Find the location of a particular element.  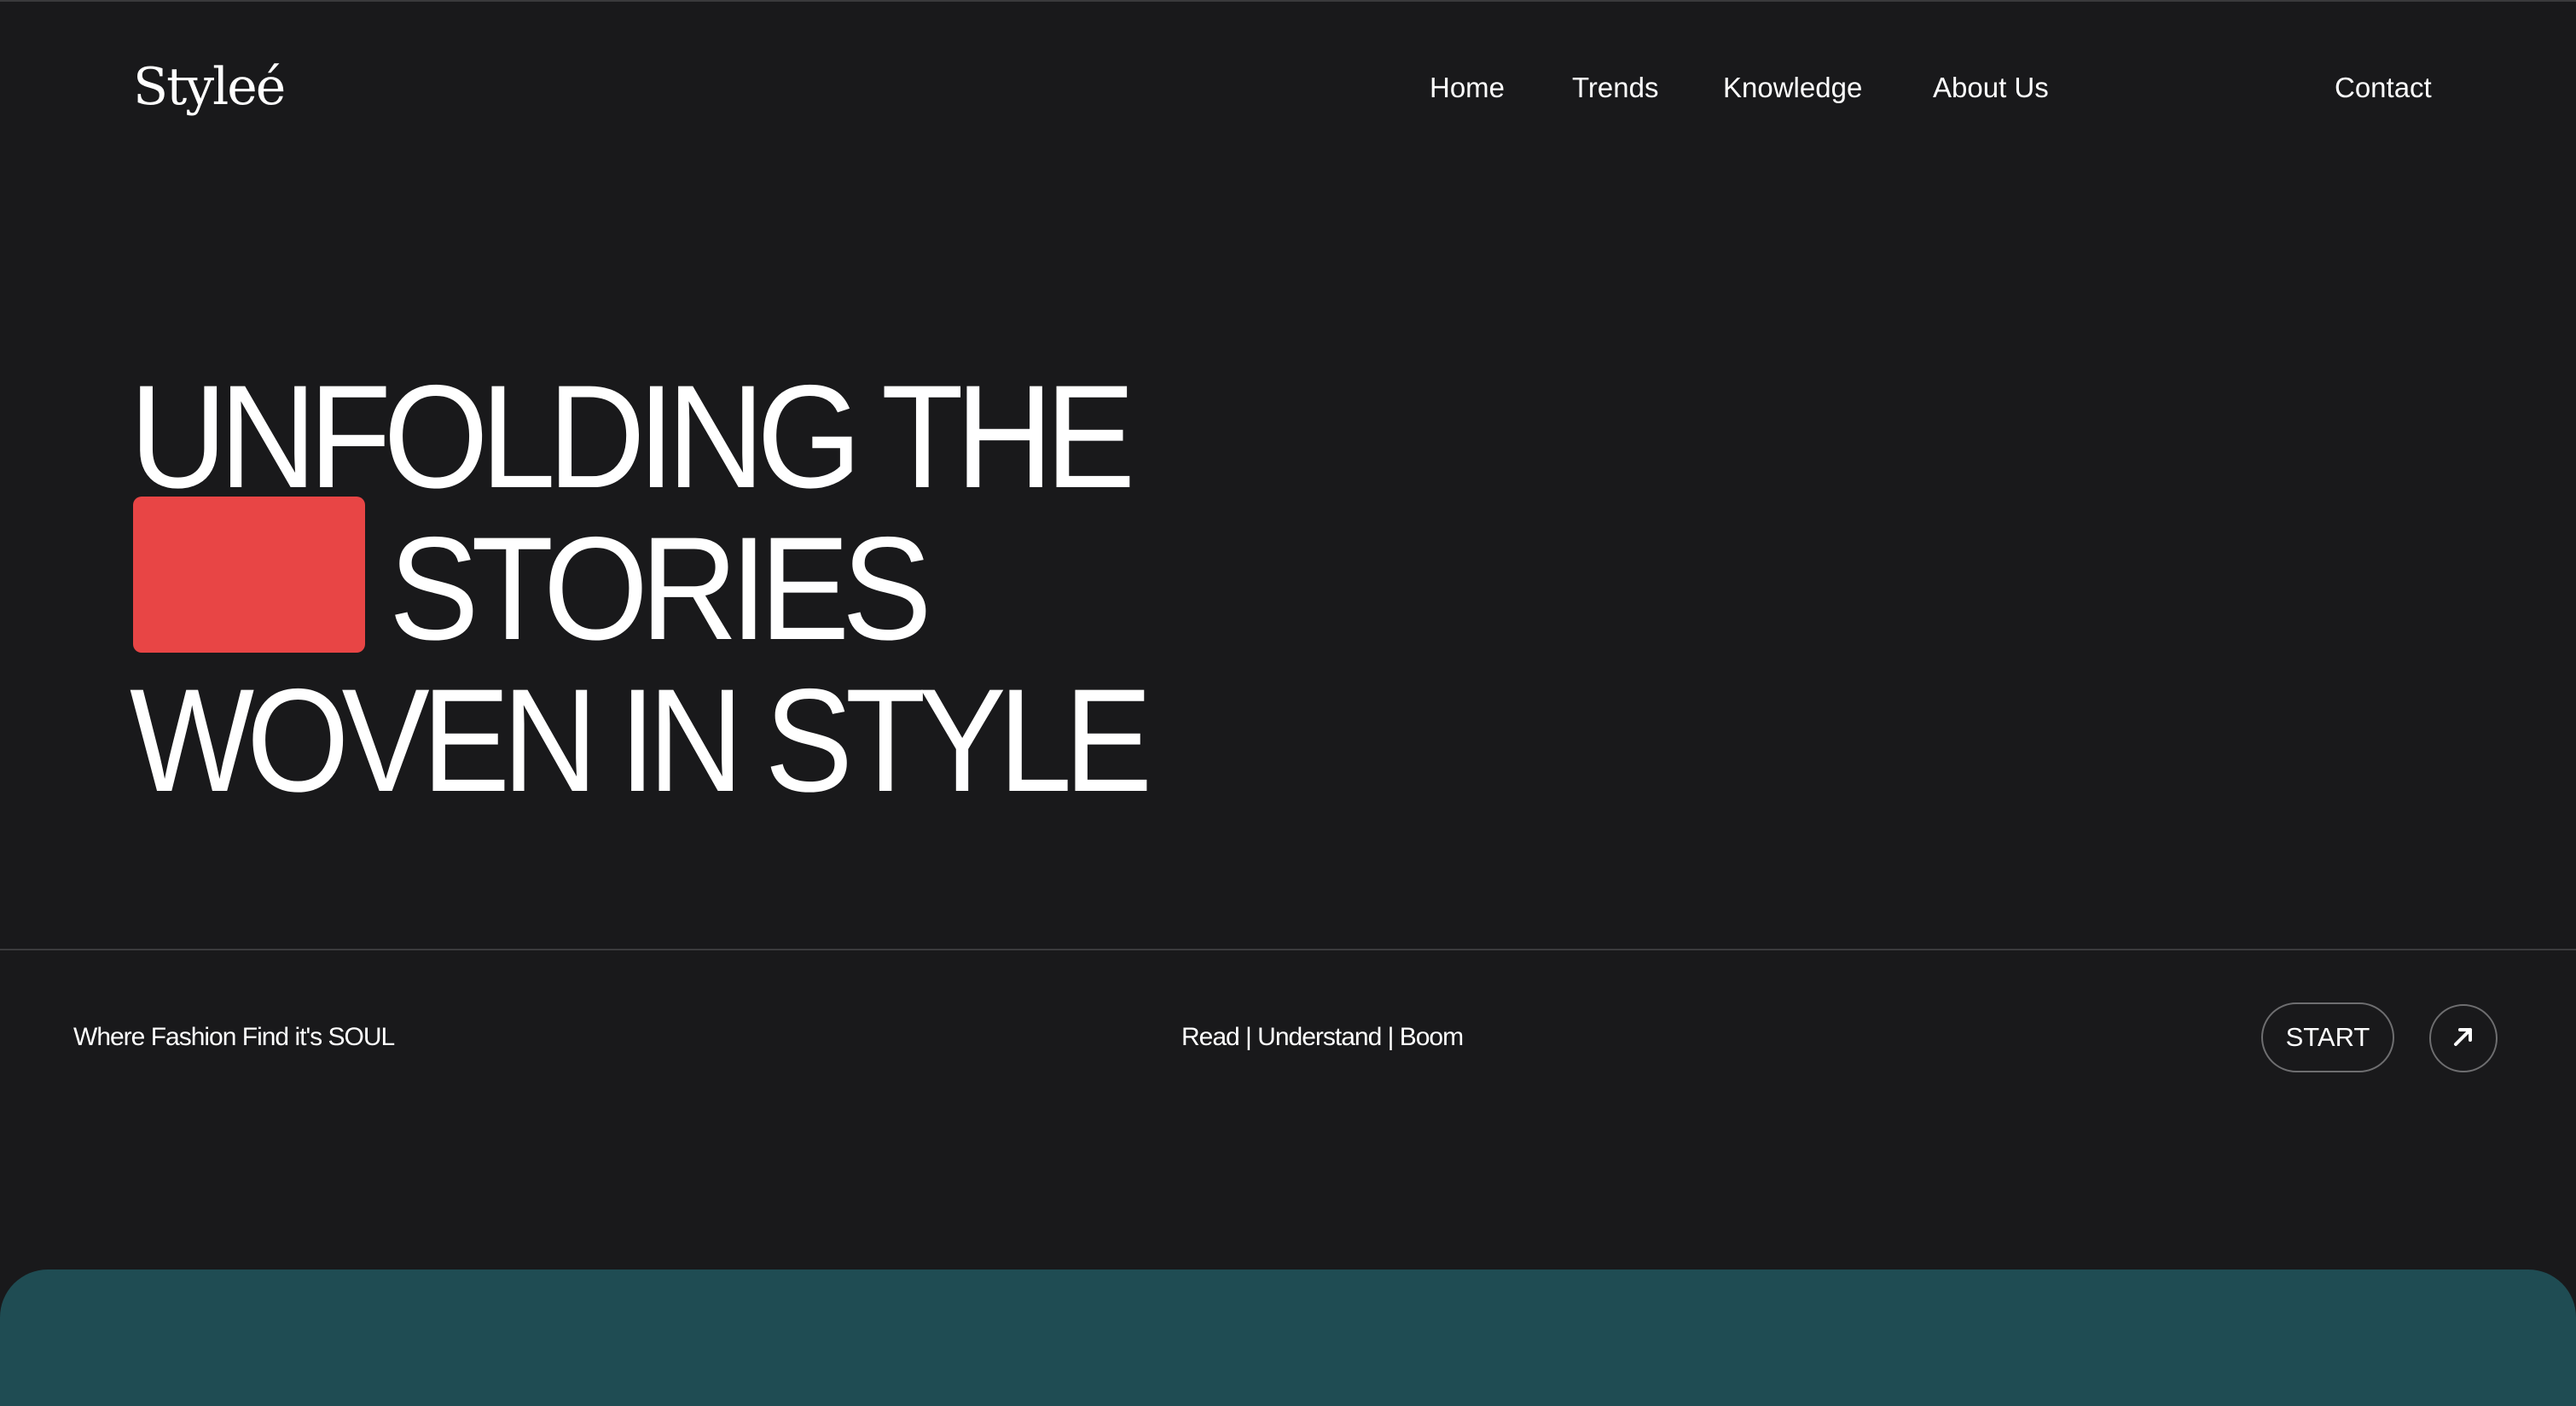

top-border is located at coordinates (1288, 1).